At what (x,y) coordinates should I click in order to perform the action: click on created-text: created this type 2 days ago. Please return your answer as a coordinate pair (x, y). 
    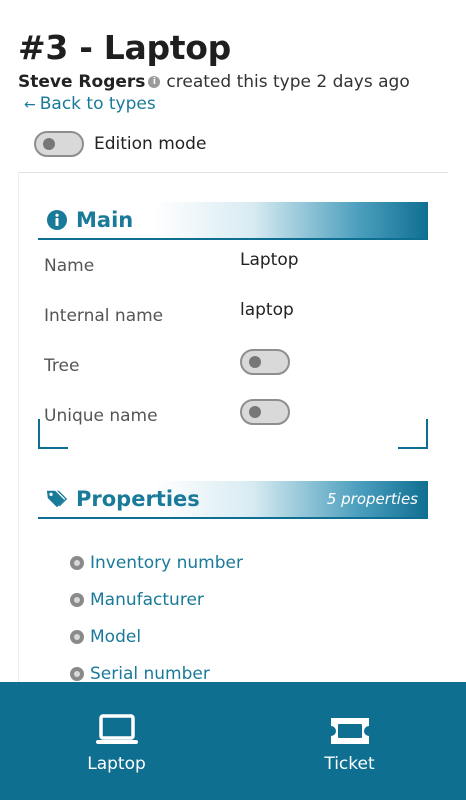
    Looking at the image, I should click on (288, 82).